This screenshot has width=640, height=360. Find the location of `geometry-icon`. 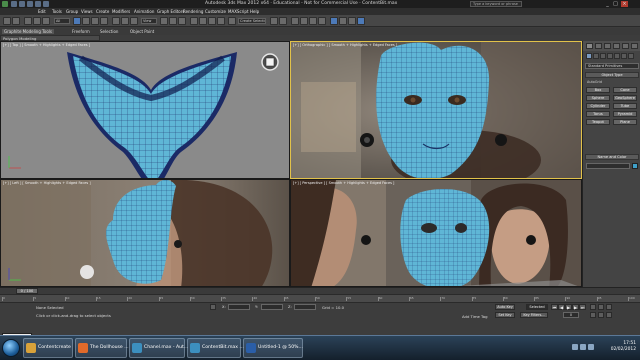

geometry-icon is located at coordinates (589, 56).